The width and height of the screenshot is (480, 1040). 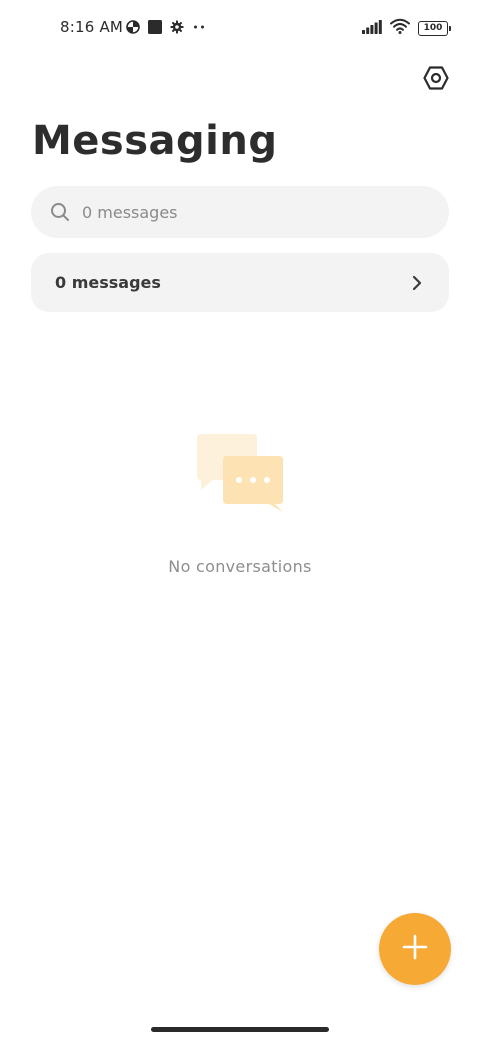 I want to click on status-bar: 8:16 AM 100, so click(x=240, y=28).